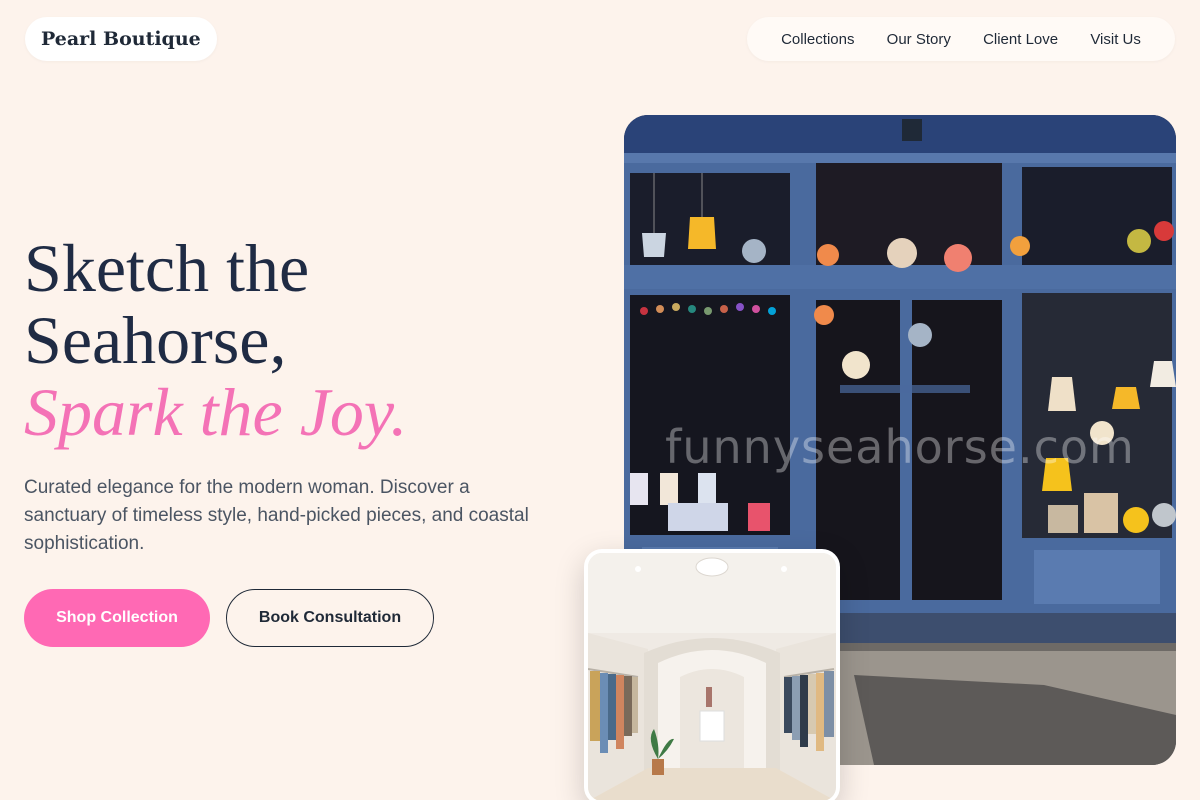  I want to click on hero-title-line-2: Seahorse,, so click(155, 340).